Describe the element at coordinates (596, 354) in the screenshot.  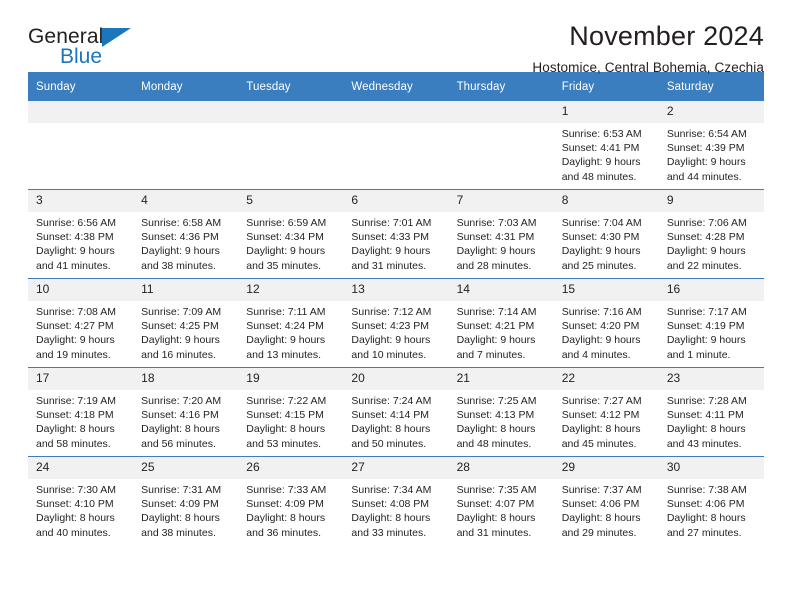
I see `daylight-text-line2: and 4 minutes.` at that location.